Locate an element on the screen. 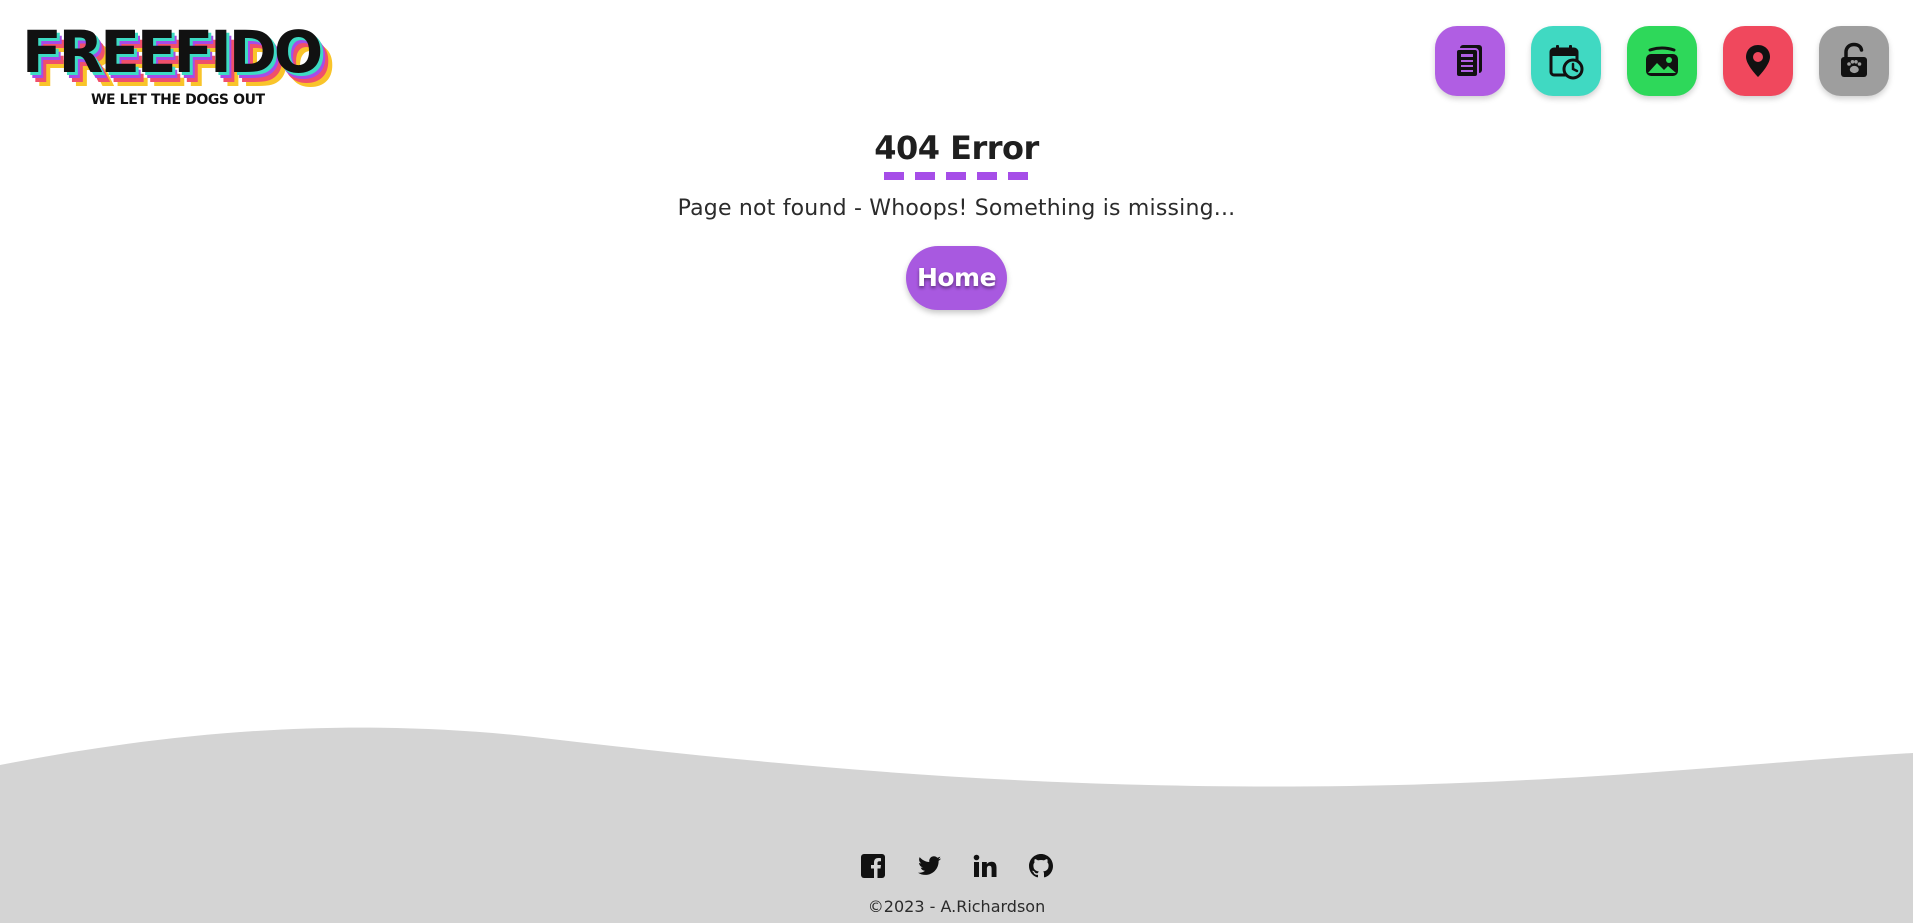 The width and height of the screenshot is (1913, 923). calendar-clock-icon is located at coordinates (1566, 62).